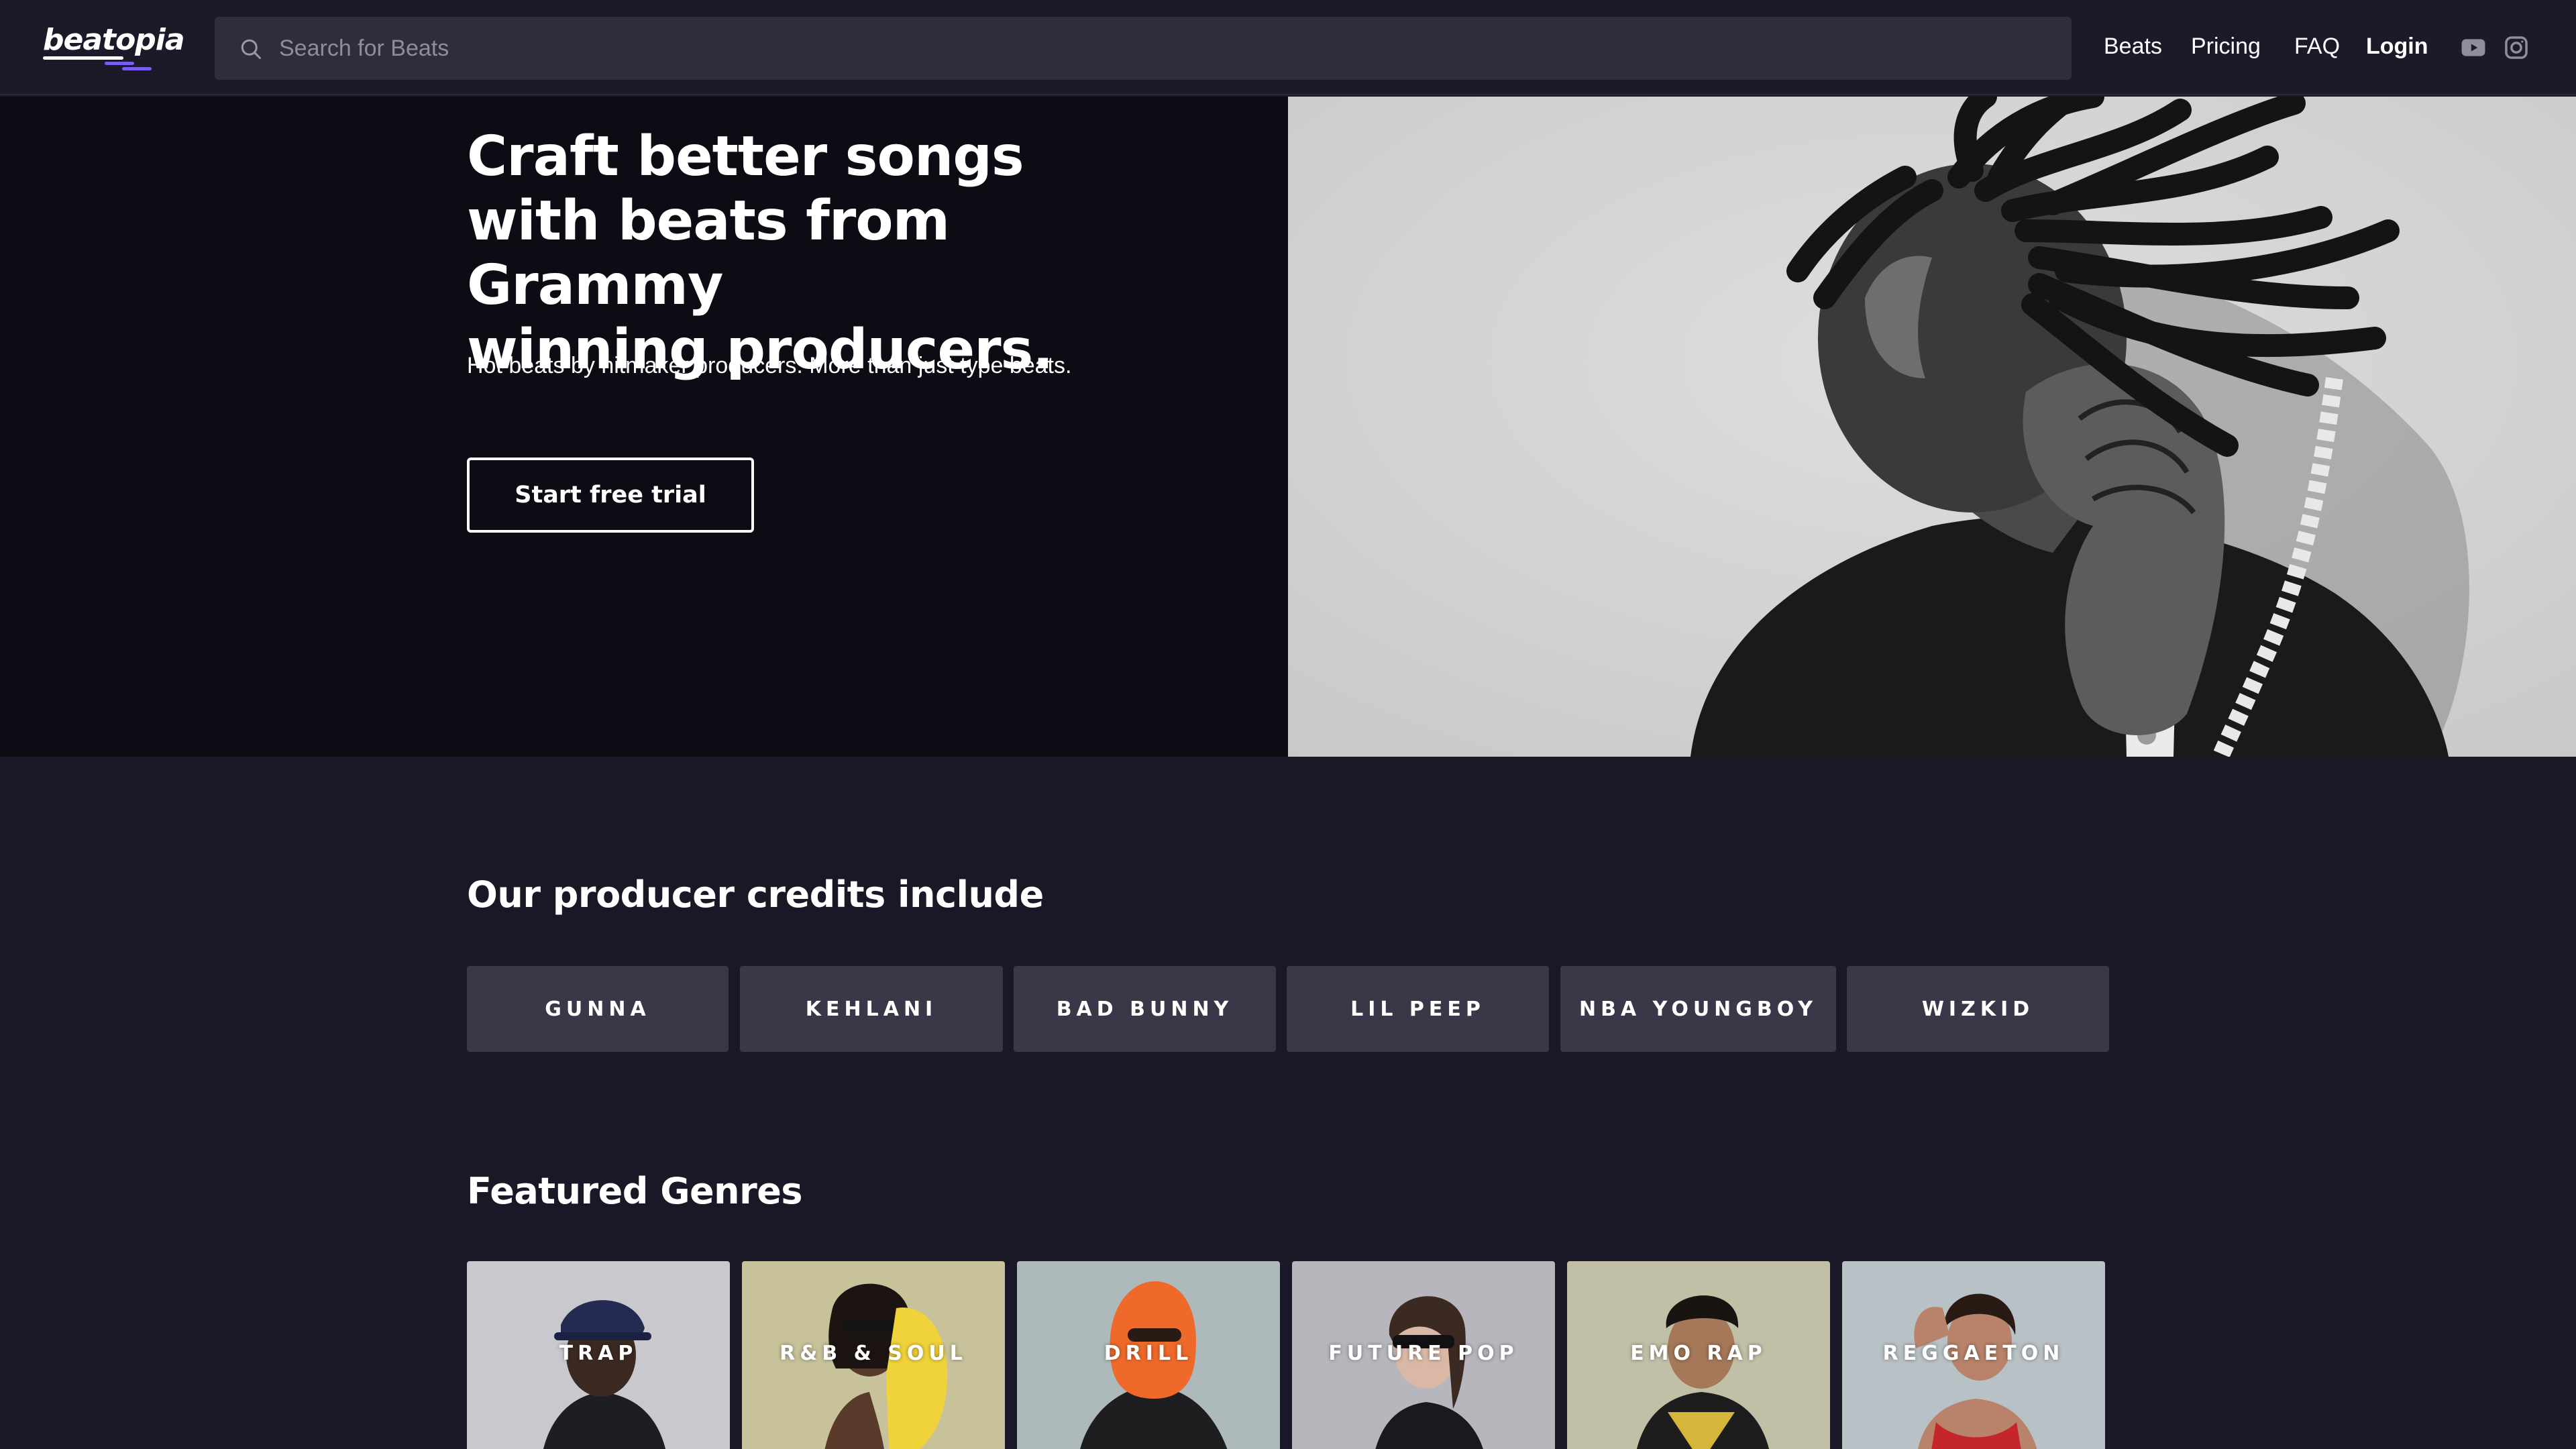 The height and width of the screenshot is (1449, 2576). I want to click on top-navigation-bar: beatopia Beats Pricing FAQ Login, so click(1288, 47).